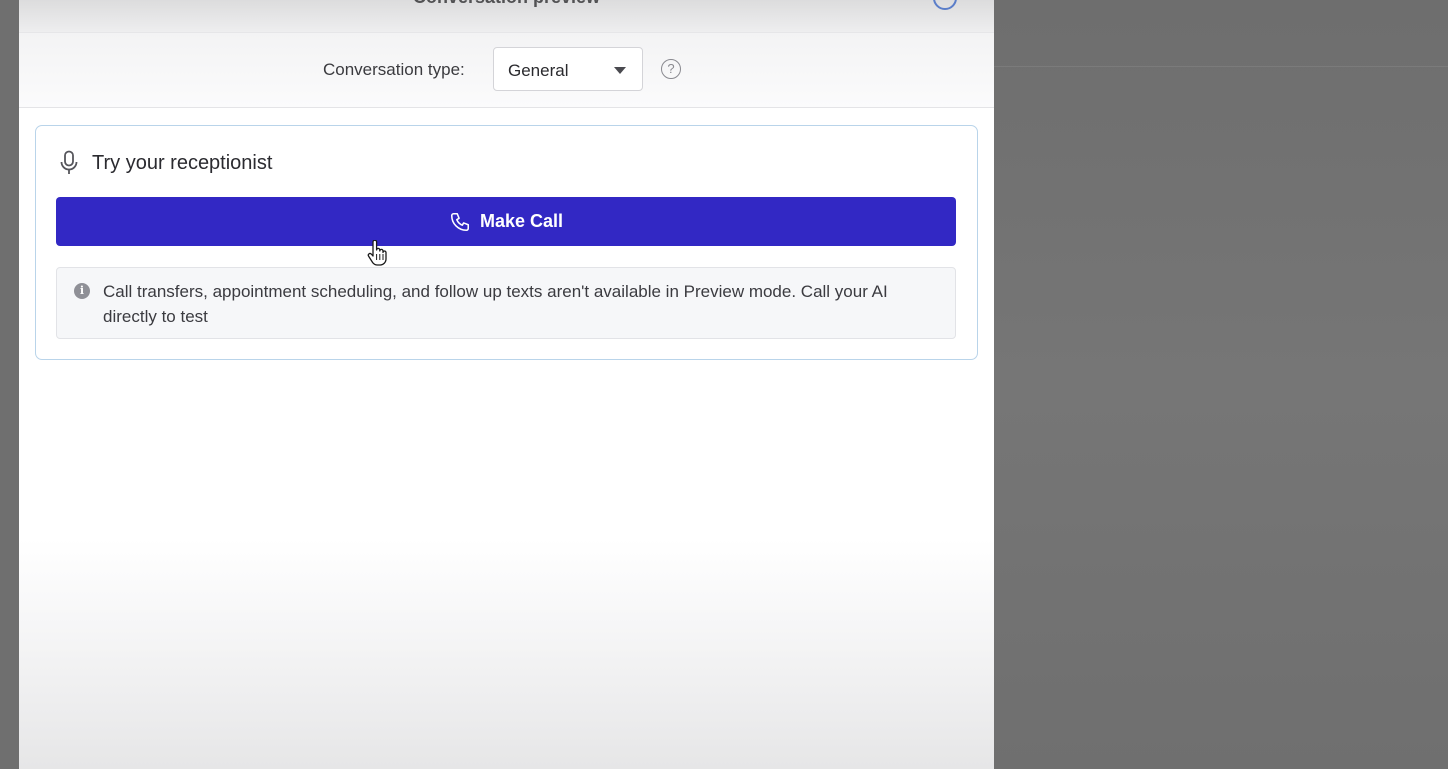  What do you see at coordinates (522, 221) in the screenshot?
I see `make-call-label: Make Call` at bounding box center [522, 221].